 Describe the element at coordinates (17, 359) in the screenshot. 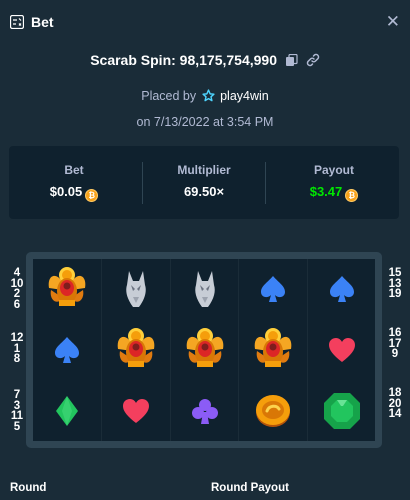

I see `payline-number: 8` at that location.